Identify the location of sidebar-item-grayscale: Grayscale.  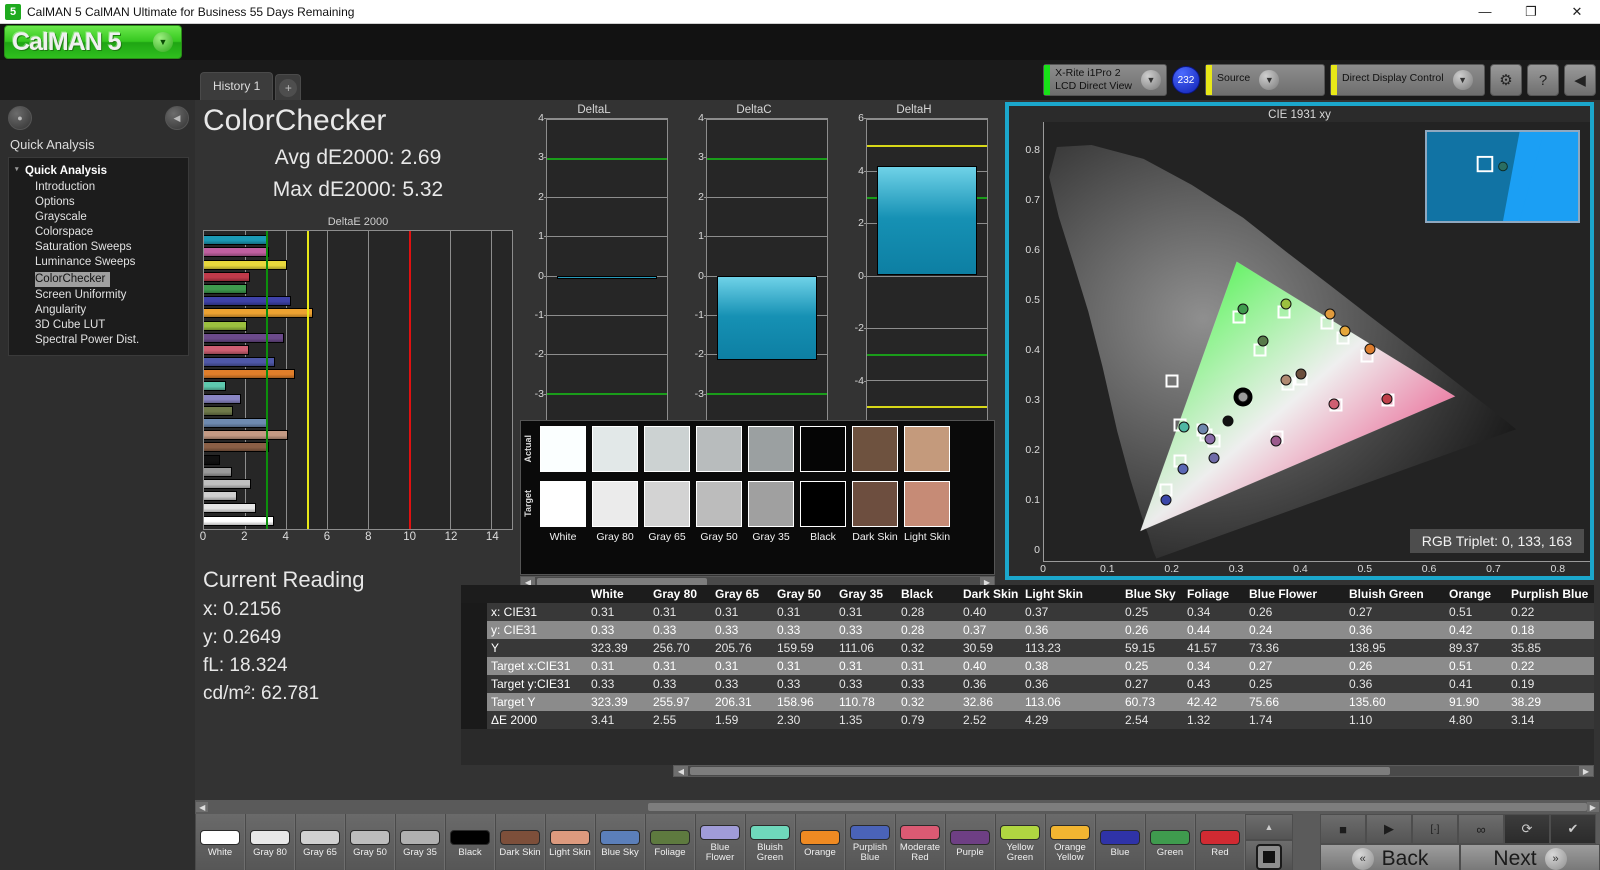
(98, 216).